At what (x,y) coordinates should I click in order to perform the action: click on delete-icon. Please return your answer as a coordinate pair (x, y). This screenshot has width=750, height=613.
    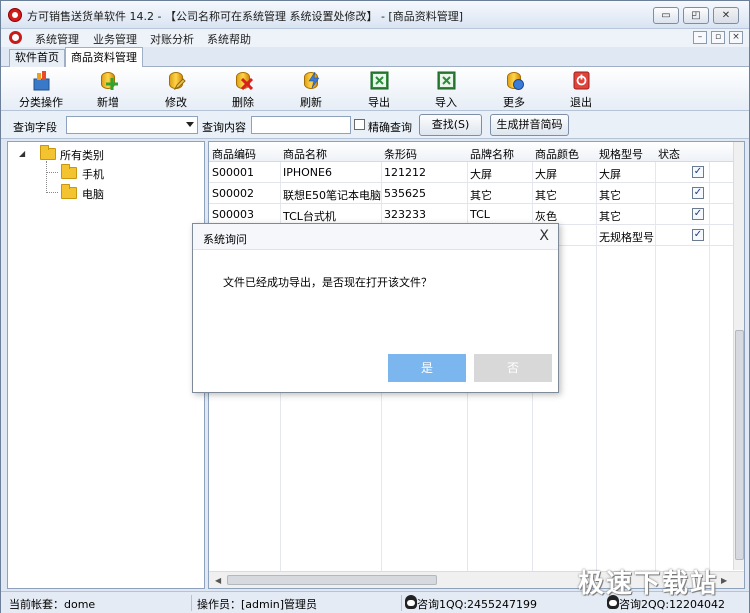
    Looking at the image, I should click on (243, 80).